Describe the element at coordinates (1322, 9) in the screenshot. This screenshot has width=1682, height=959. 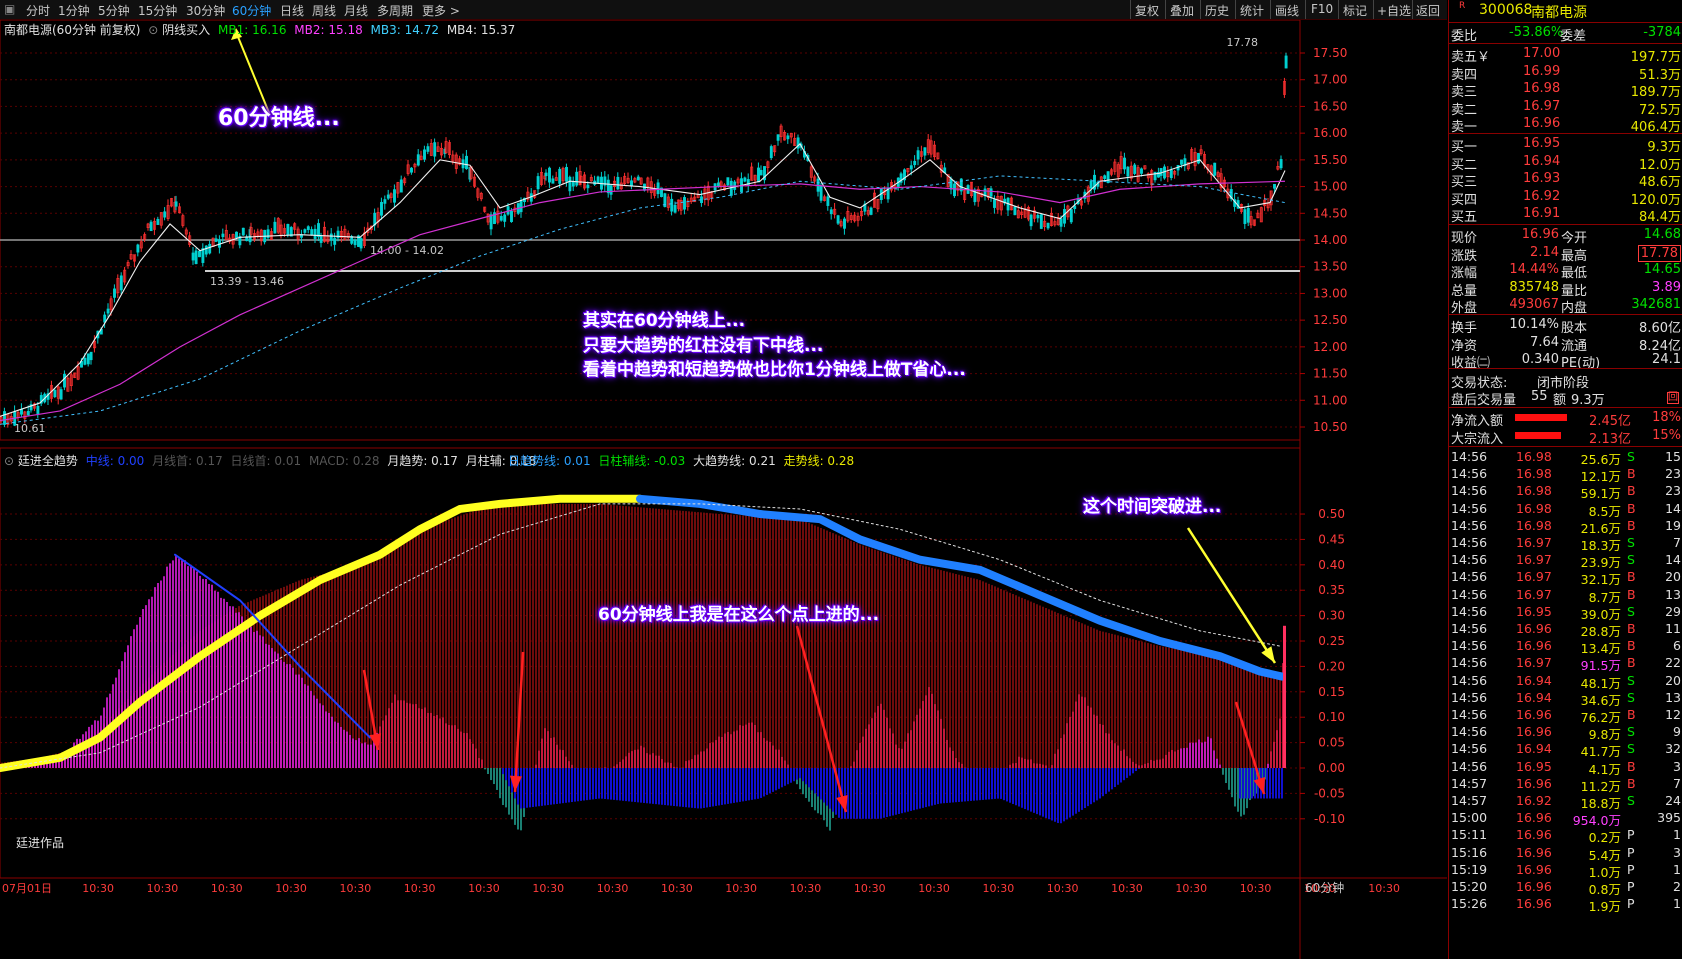
I see `f10-button: F10` at that location.